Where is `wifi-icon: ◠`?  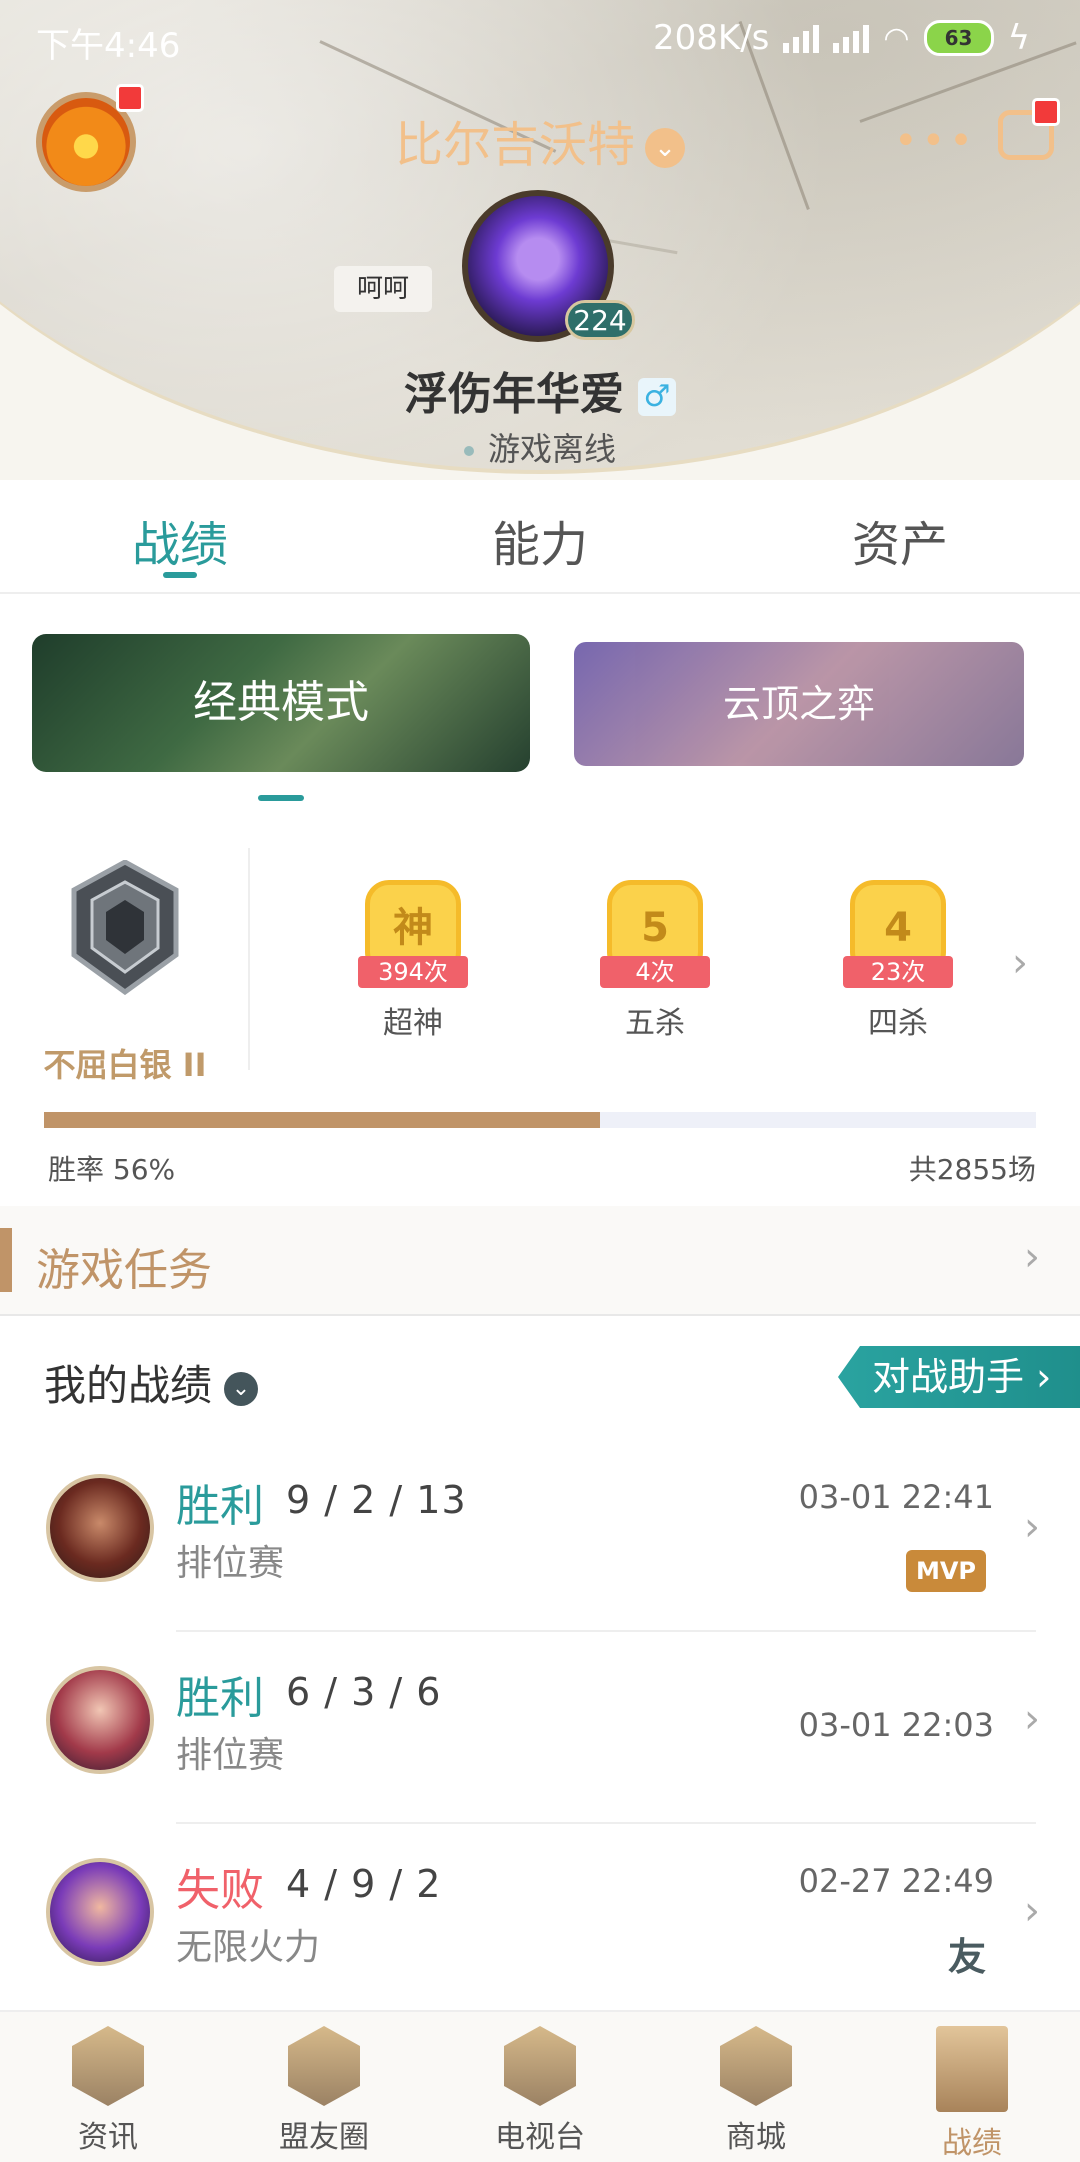
wifi-icon: ◠ is located at coordinates (896, 38).